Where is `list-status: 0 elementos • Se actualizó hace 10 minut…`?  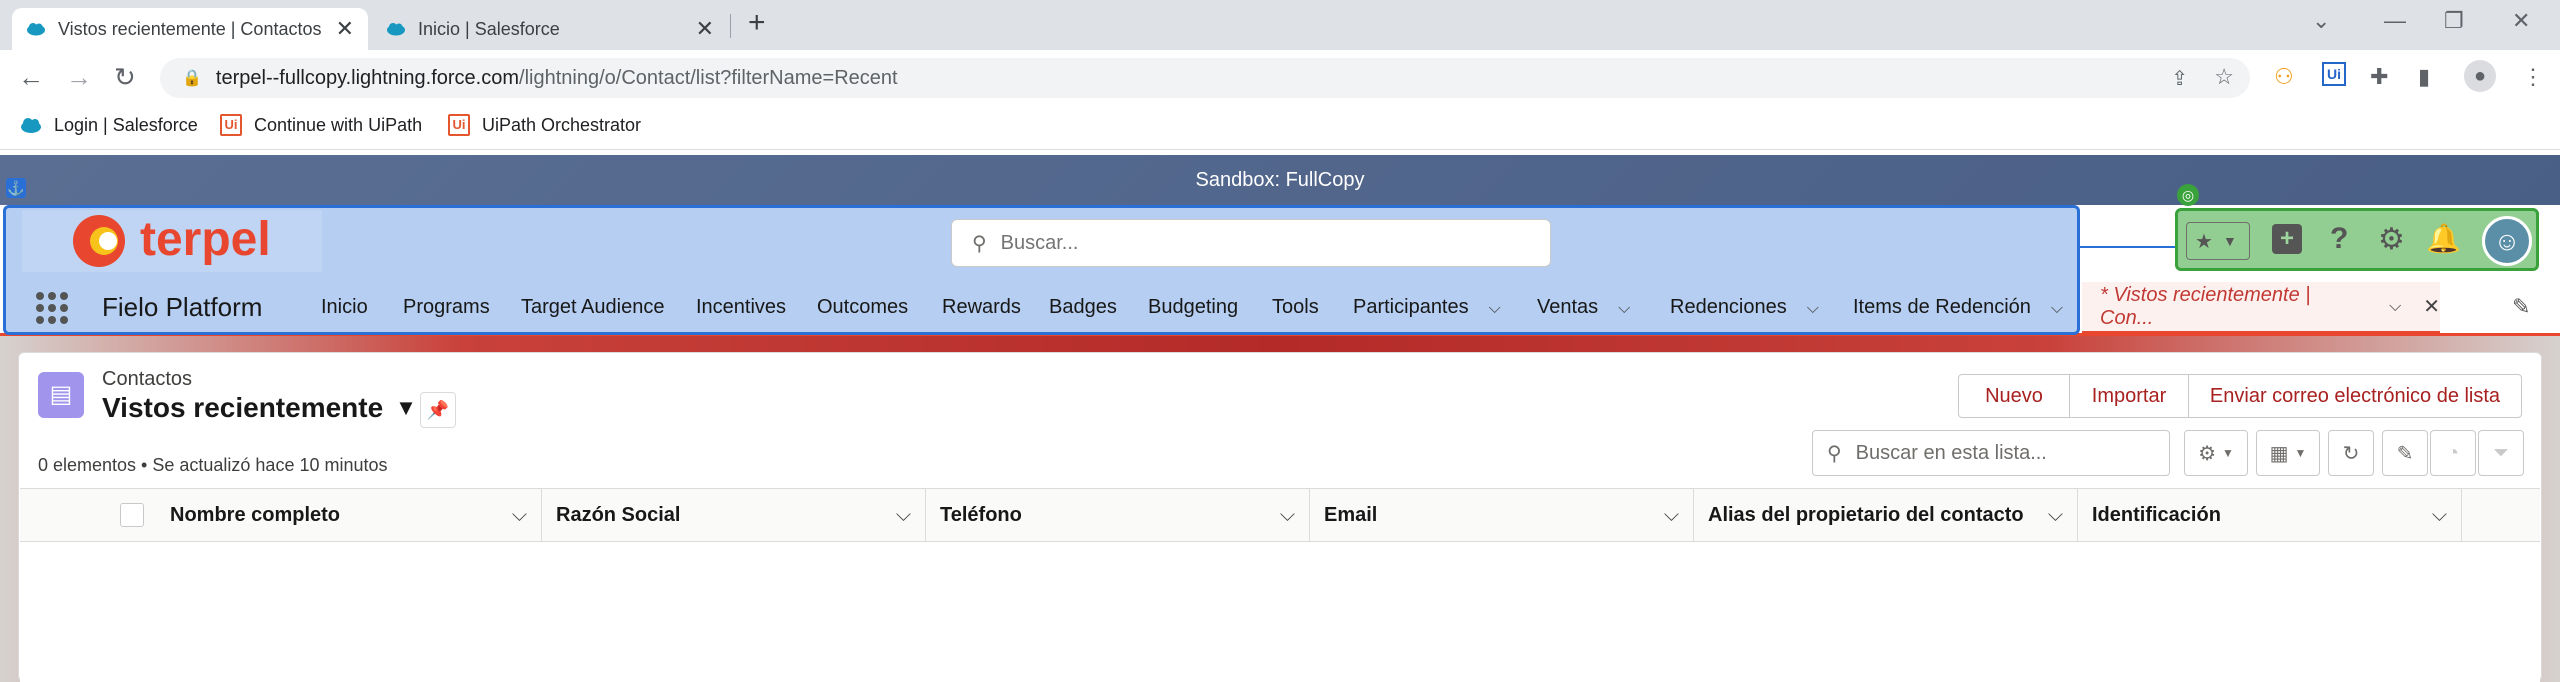 list-status: 0 elementos • Se actualizó hace 10 minut… is located at coordinates (213, 465).